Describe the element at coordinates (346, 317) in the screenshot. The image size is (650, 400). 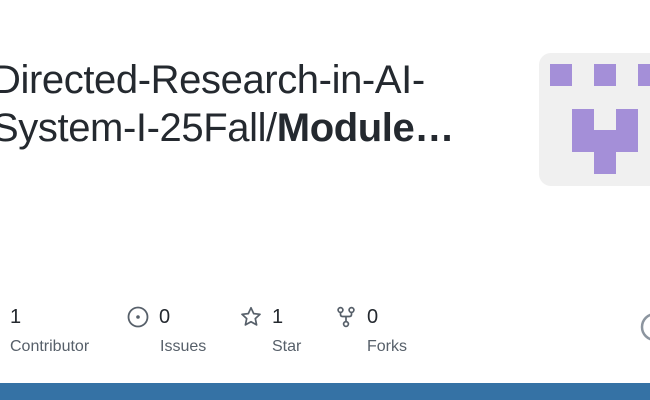
I see `repo-forked-icon` at that location.